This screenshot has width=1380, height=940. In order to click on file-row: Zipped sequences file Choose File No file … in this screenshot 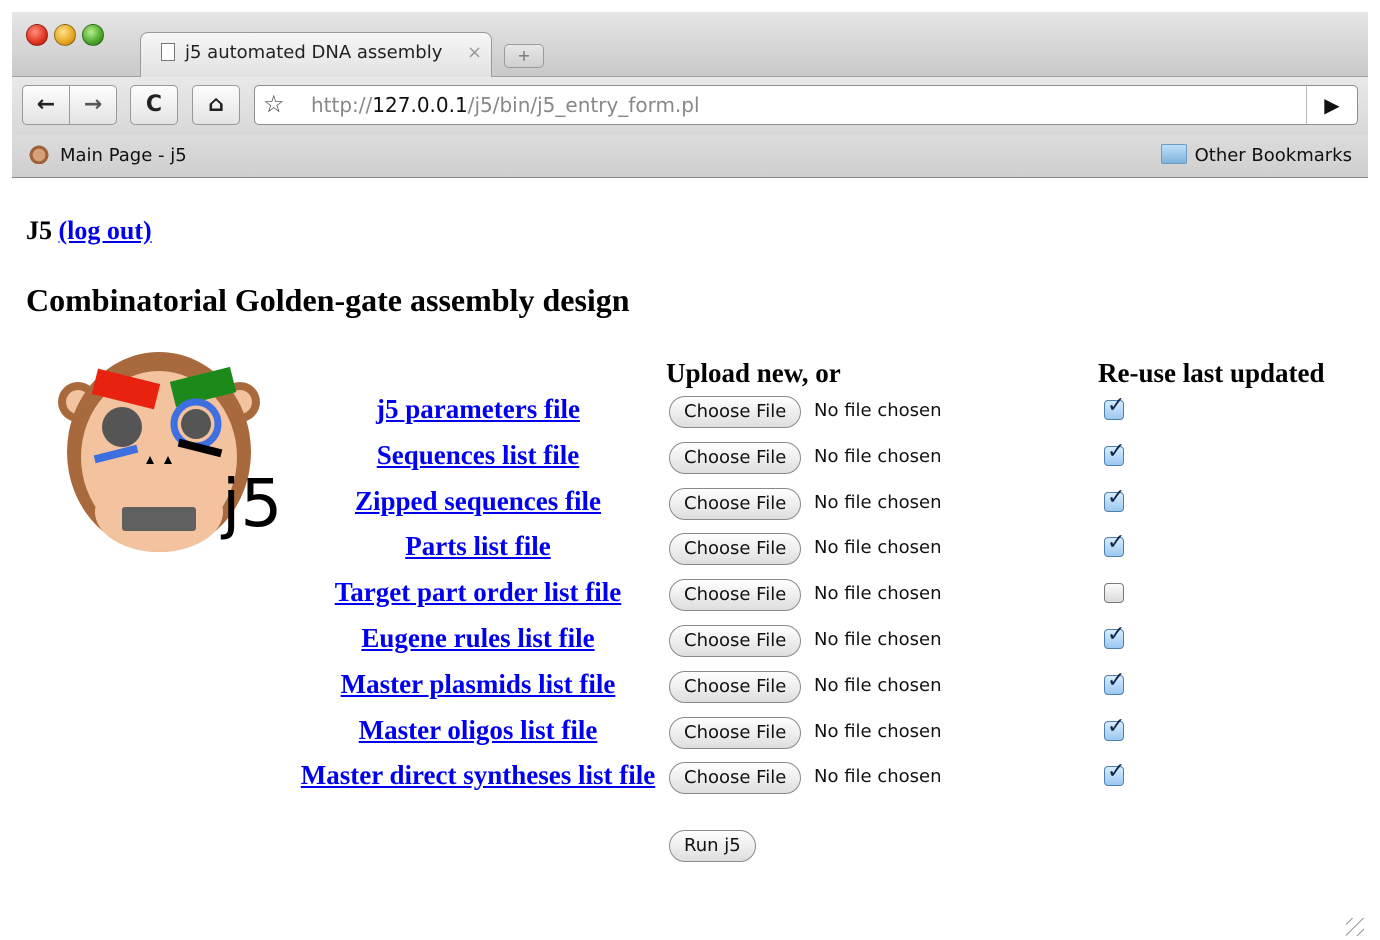, I will do `click(690, 504)`.